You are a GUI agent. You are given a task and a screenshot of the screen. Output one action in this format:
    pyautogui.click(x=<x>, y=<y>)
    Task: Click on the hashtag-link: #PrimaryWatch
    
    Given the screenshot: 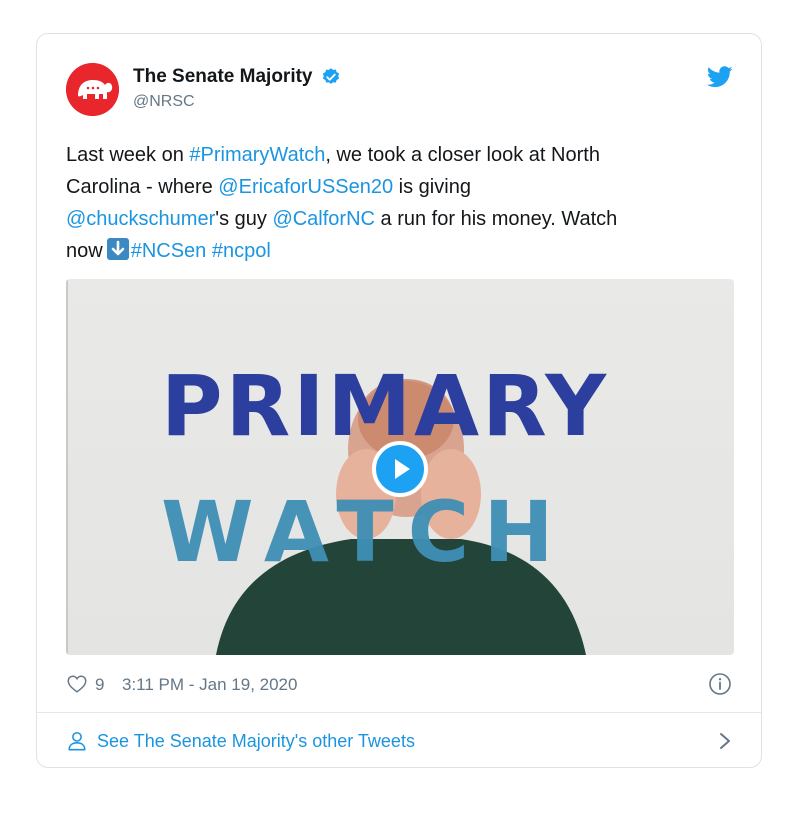 What is the action you would take?
    pyautogui.click(x=257, y=155)
    